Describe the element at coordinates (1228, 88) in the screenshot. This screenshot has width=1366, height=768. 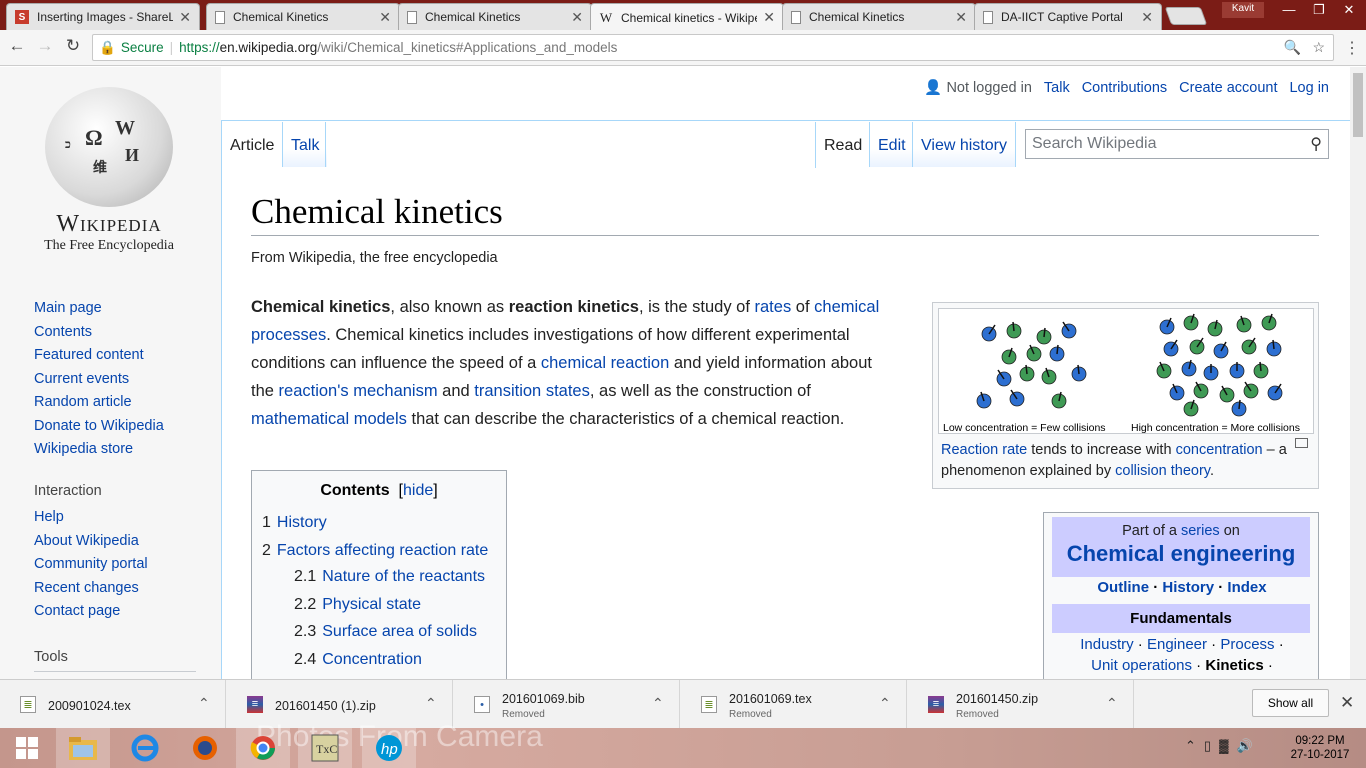
I see `create-account-link: Create account` at that location.